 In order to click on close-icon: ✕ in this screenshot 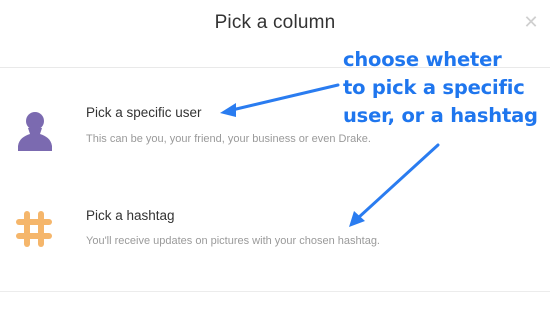, I will do `click(531, 23)`.